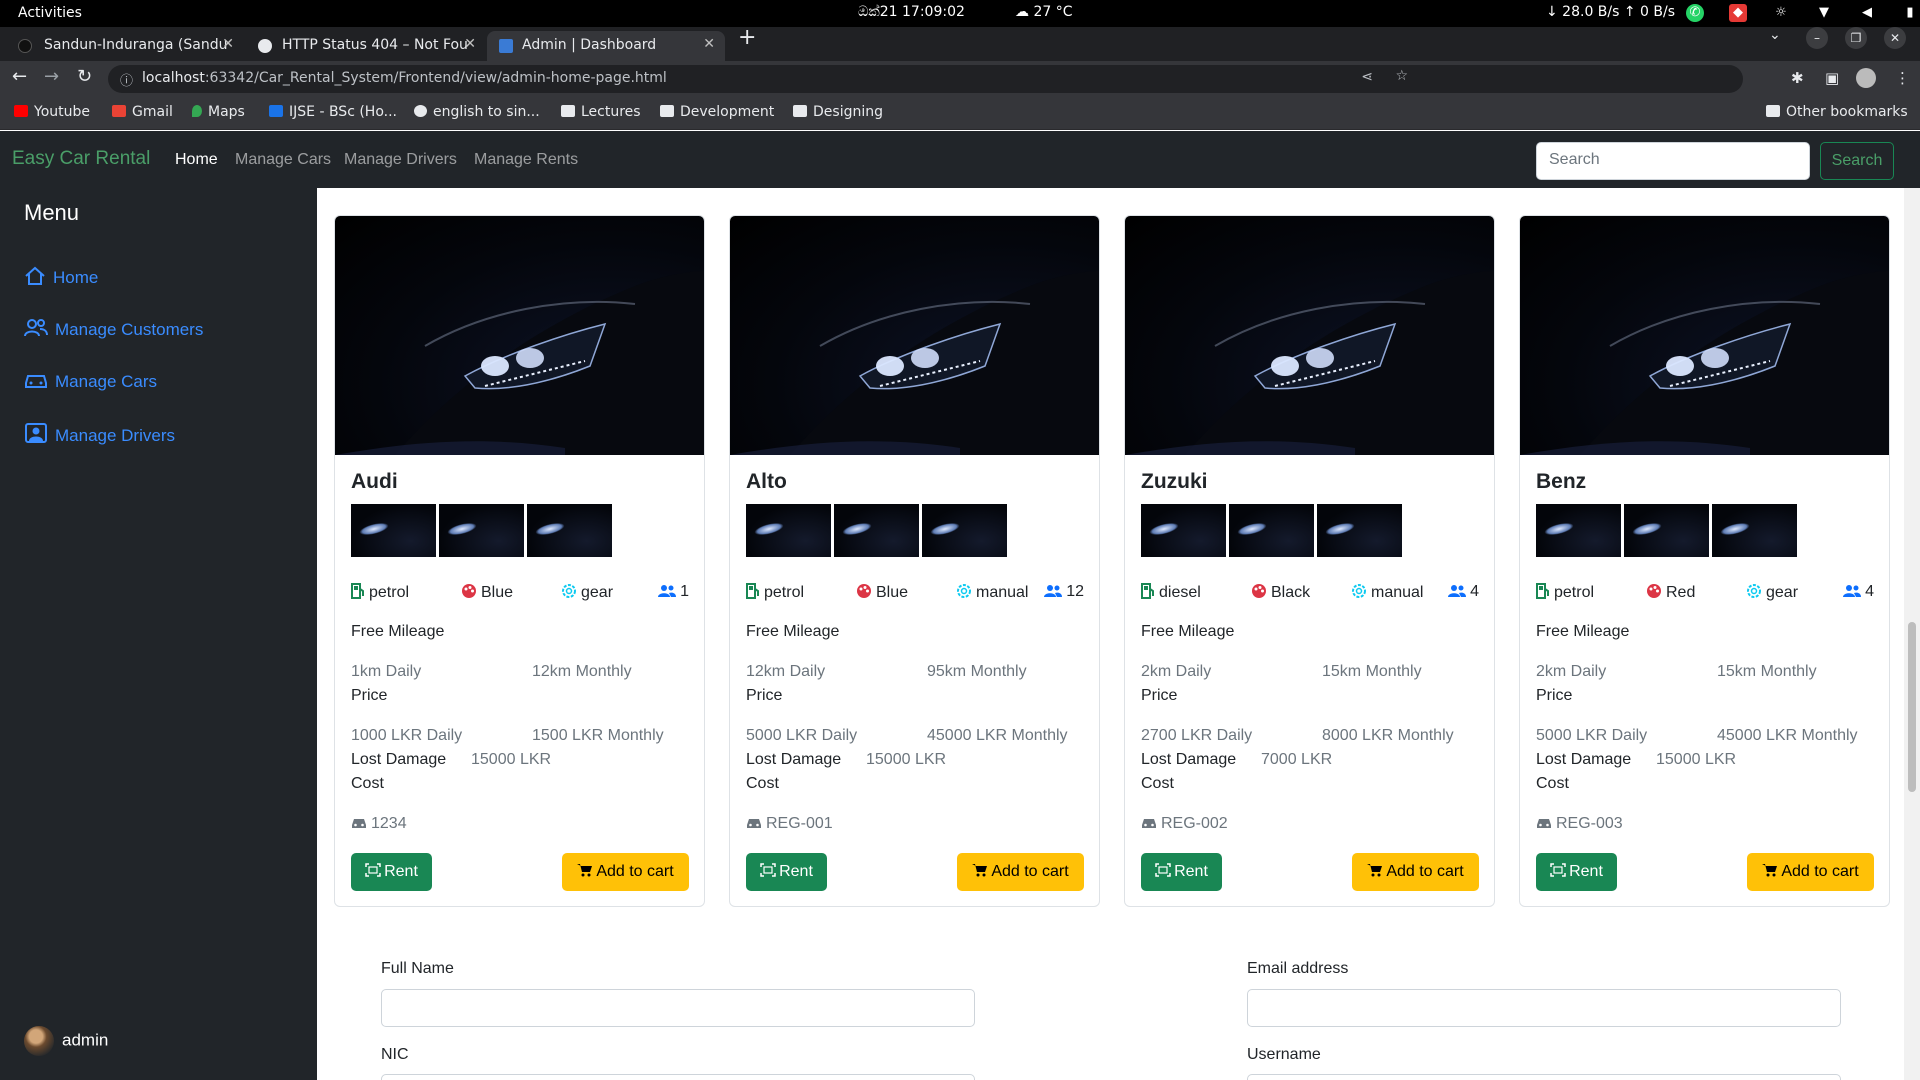  I want to click on user-profile: admin, so click(66, 1041).